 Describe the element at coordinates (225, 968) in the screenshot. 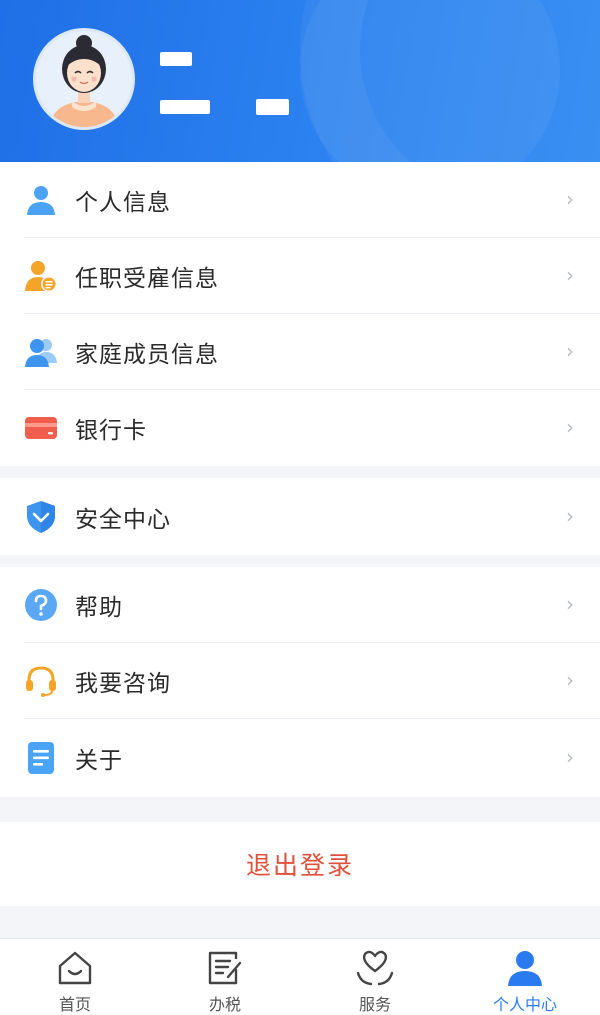

I see `tax-form-icon` at that location.